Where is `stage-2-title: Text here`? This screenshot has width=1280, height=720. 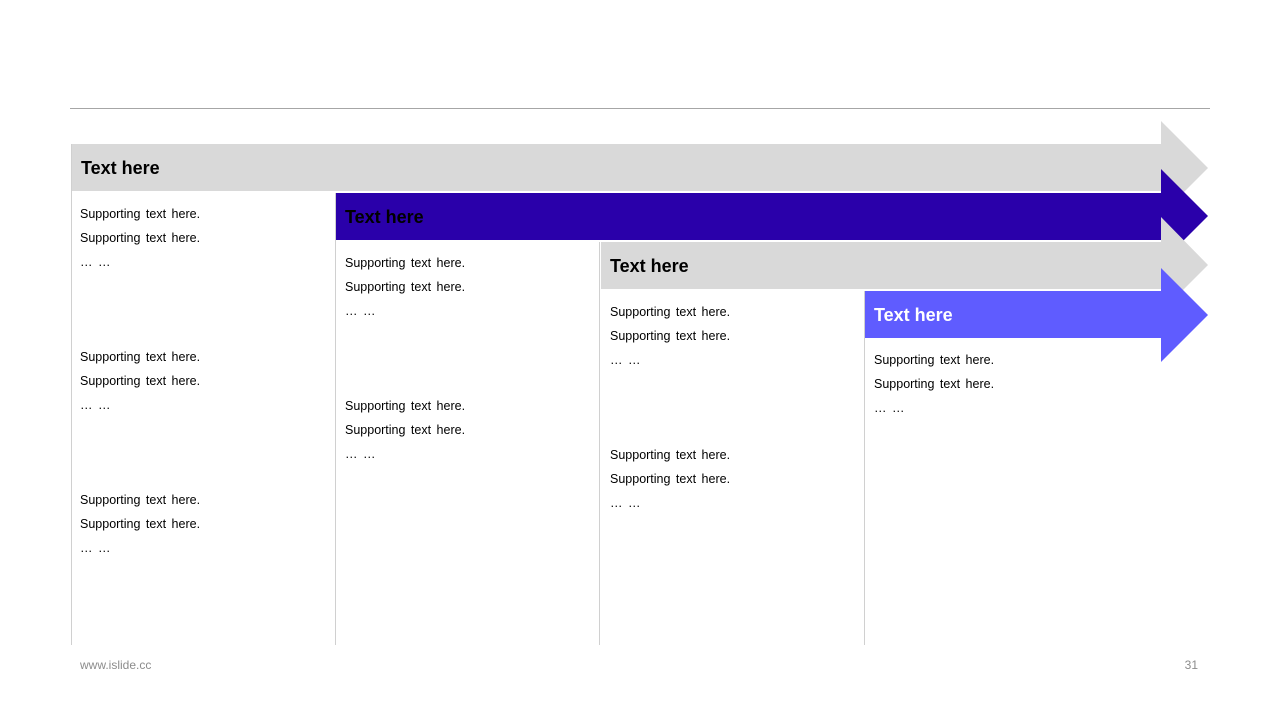 stage-2-title: Text here is located at coordinates (384, 217).